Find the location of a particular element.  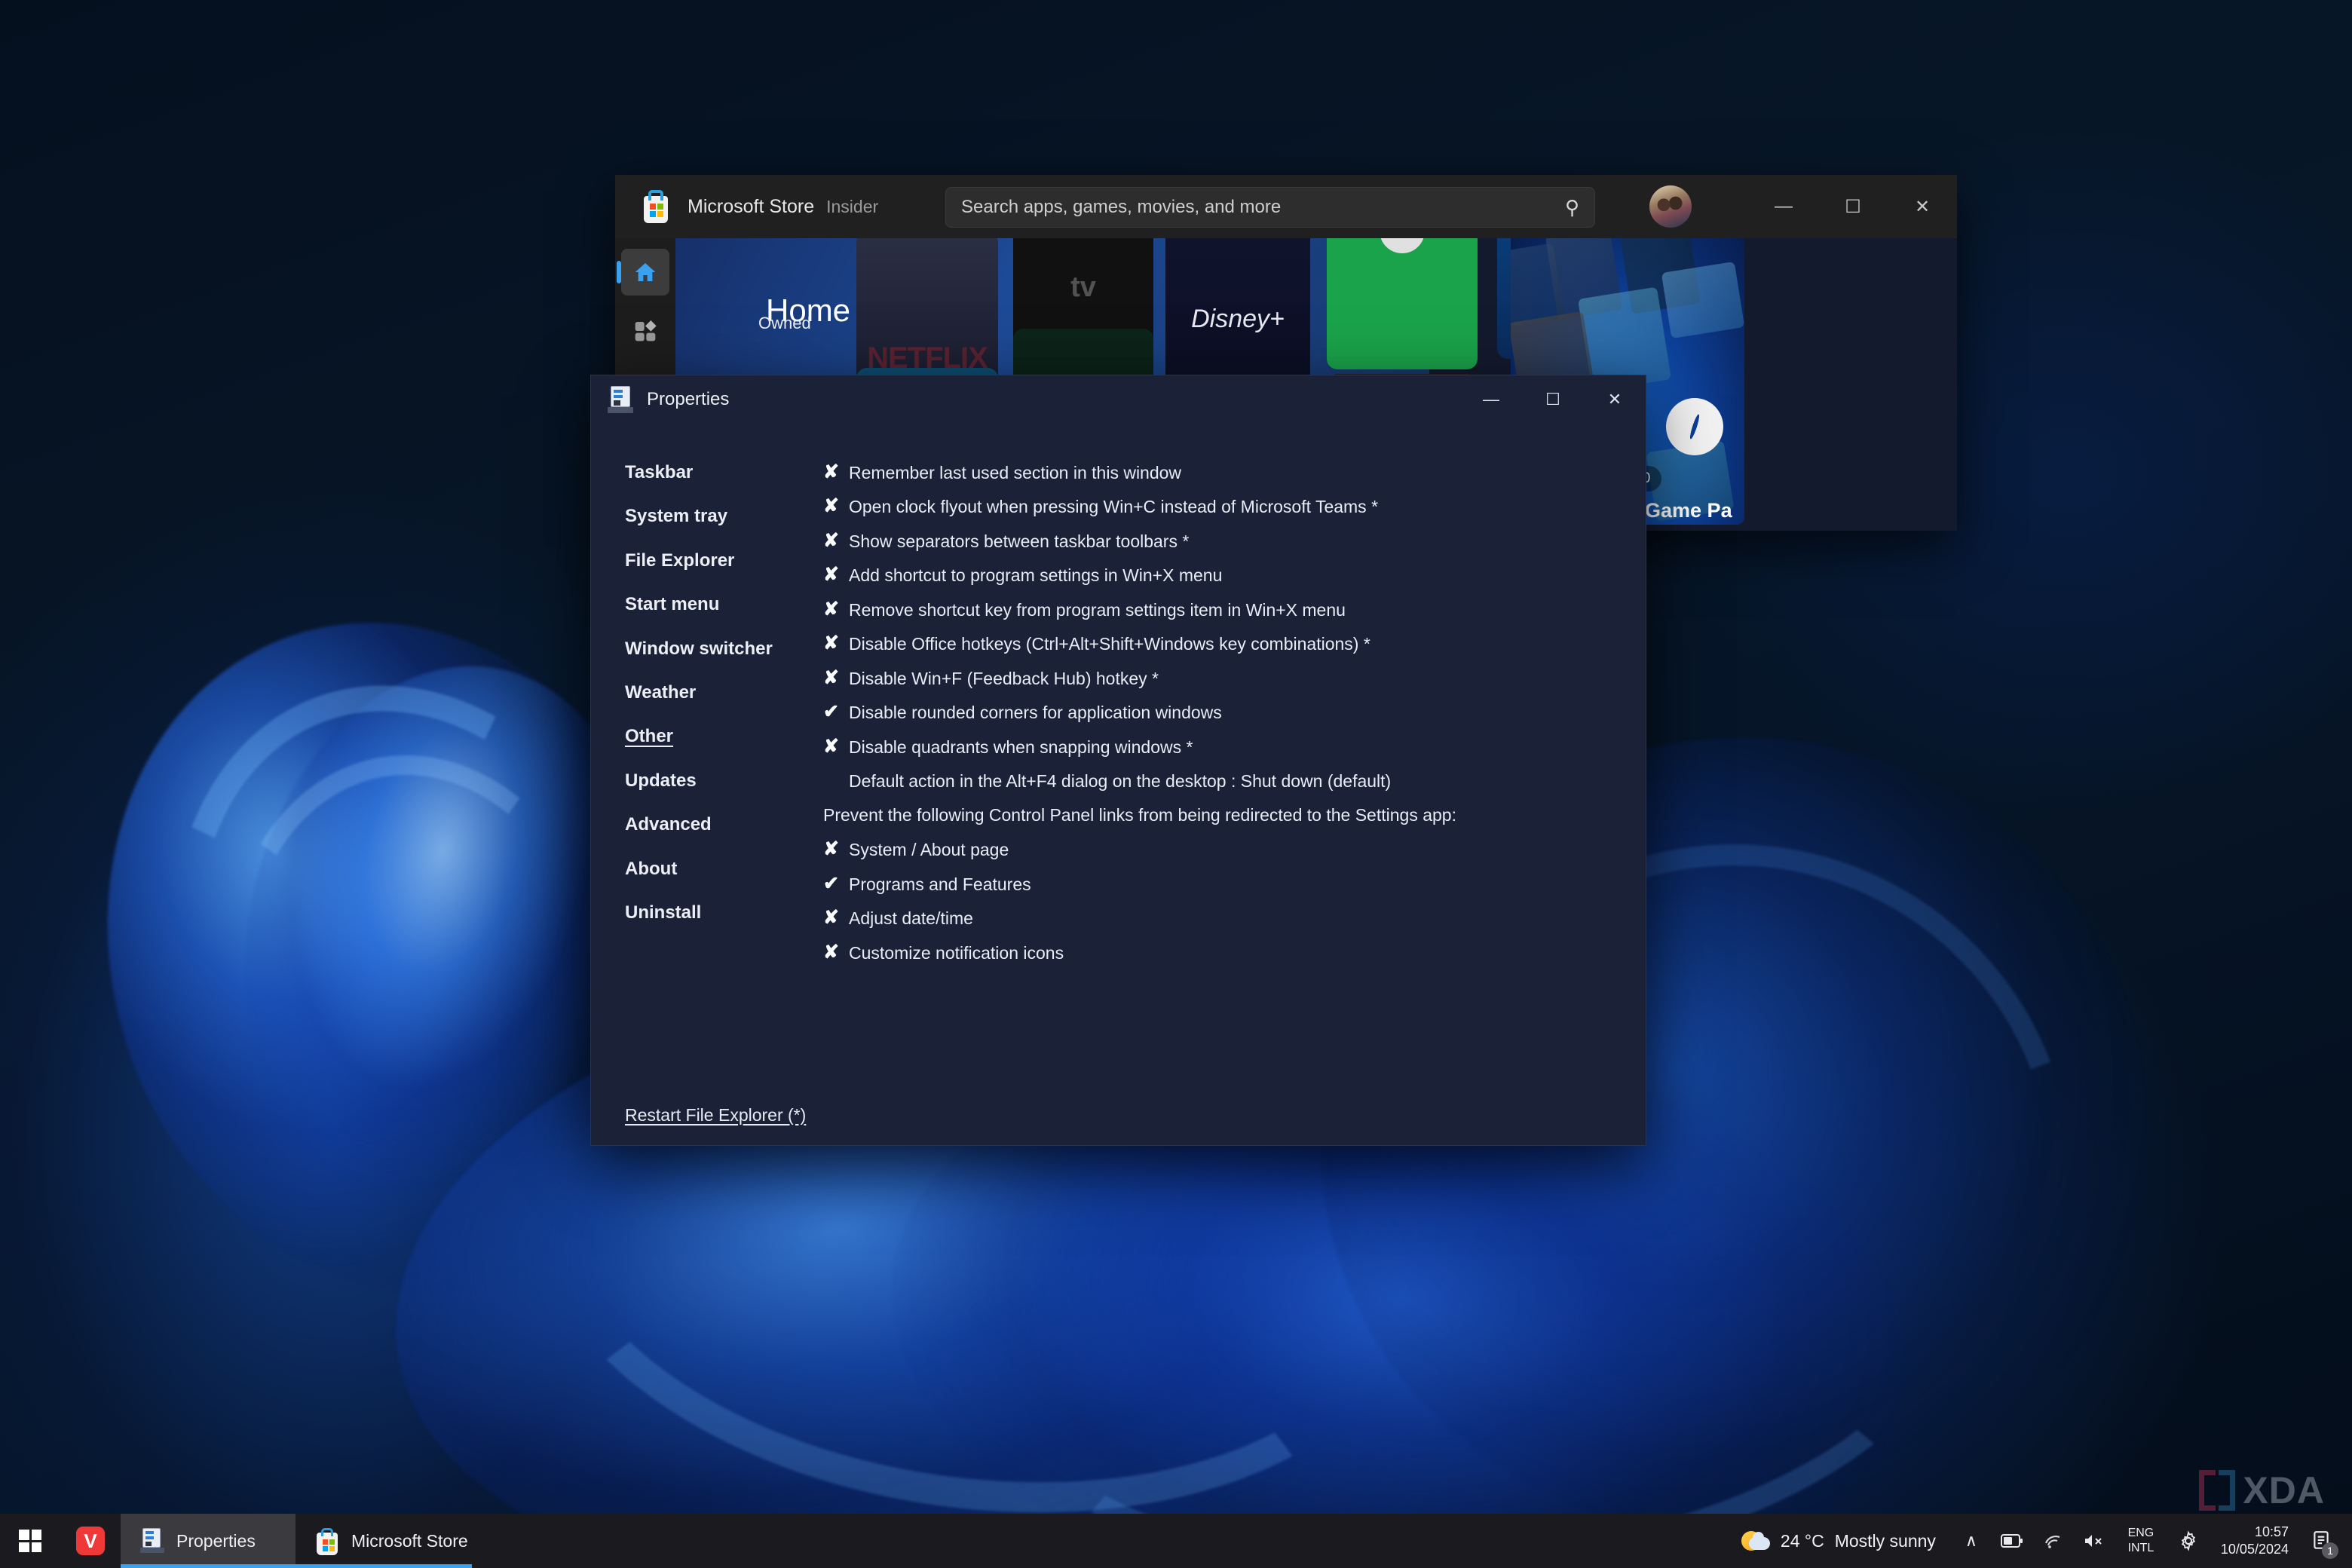

apps-icon is located at coordinates (646, 330).